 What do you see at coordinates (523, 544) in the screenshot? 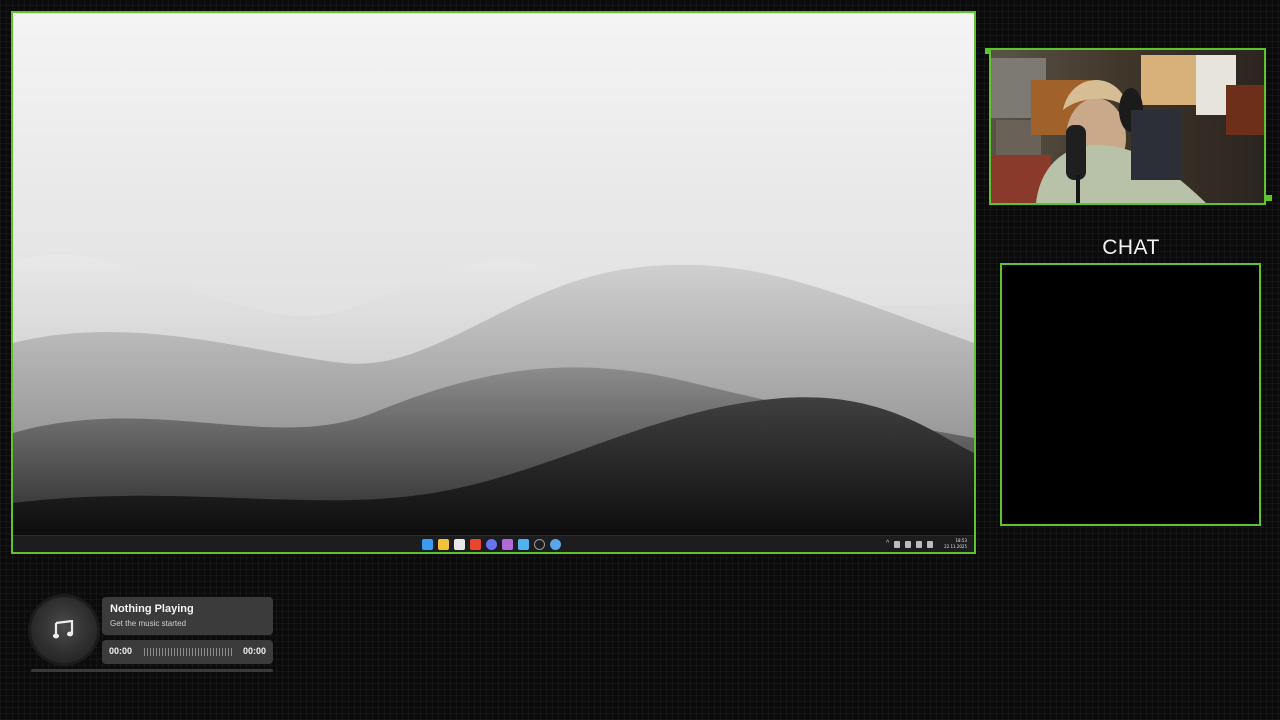
I see `notes-app-icon` at bounding box center [523, 544].